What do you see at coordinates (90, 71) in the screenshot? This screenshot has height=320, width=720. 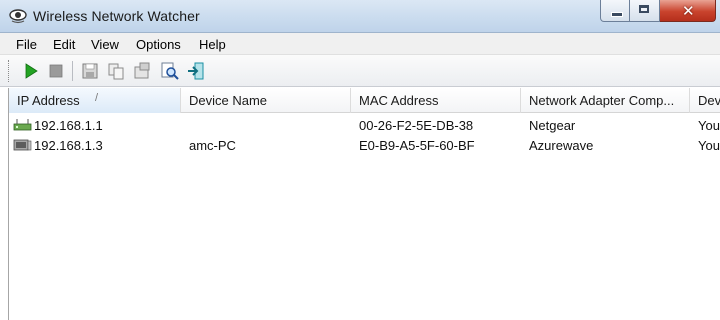 I see `save-icon` at bounding box center [90, 71].